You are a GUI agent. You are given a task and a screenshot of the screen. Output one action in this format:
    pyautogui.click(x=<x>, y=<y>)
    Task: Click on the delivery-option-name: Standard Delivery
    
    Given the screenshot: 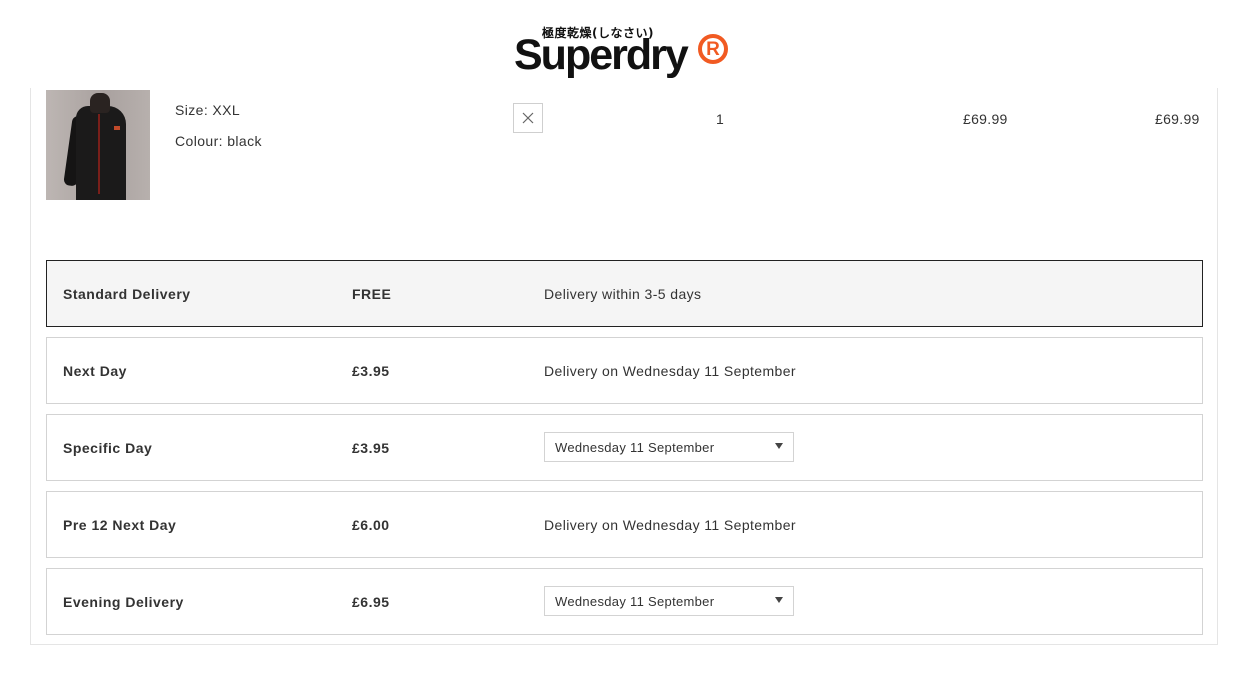 What is the action you would take?
    pyautogui.click(x=127, y=294)
    